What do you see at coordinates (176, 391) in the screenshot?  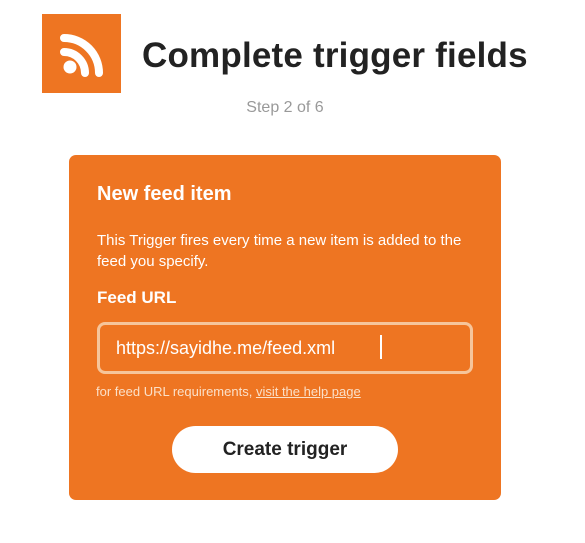 I see `helper-text-prefix: for feed URL requirements,` at bounding box center [176, 391].